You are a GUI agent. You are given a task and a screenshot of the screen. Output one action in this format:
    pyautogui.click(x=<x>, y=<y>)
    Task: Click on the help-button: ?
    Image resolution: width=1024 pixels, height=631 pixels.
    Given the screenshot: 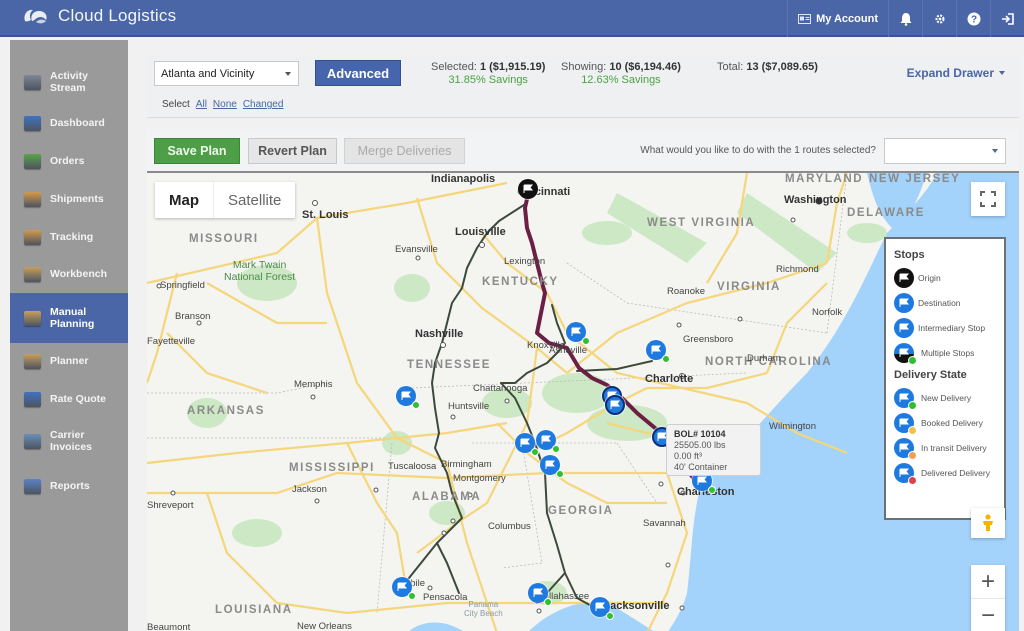 What is the action you would take?
    pyautogui.click(x=973, y=18)
    